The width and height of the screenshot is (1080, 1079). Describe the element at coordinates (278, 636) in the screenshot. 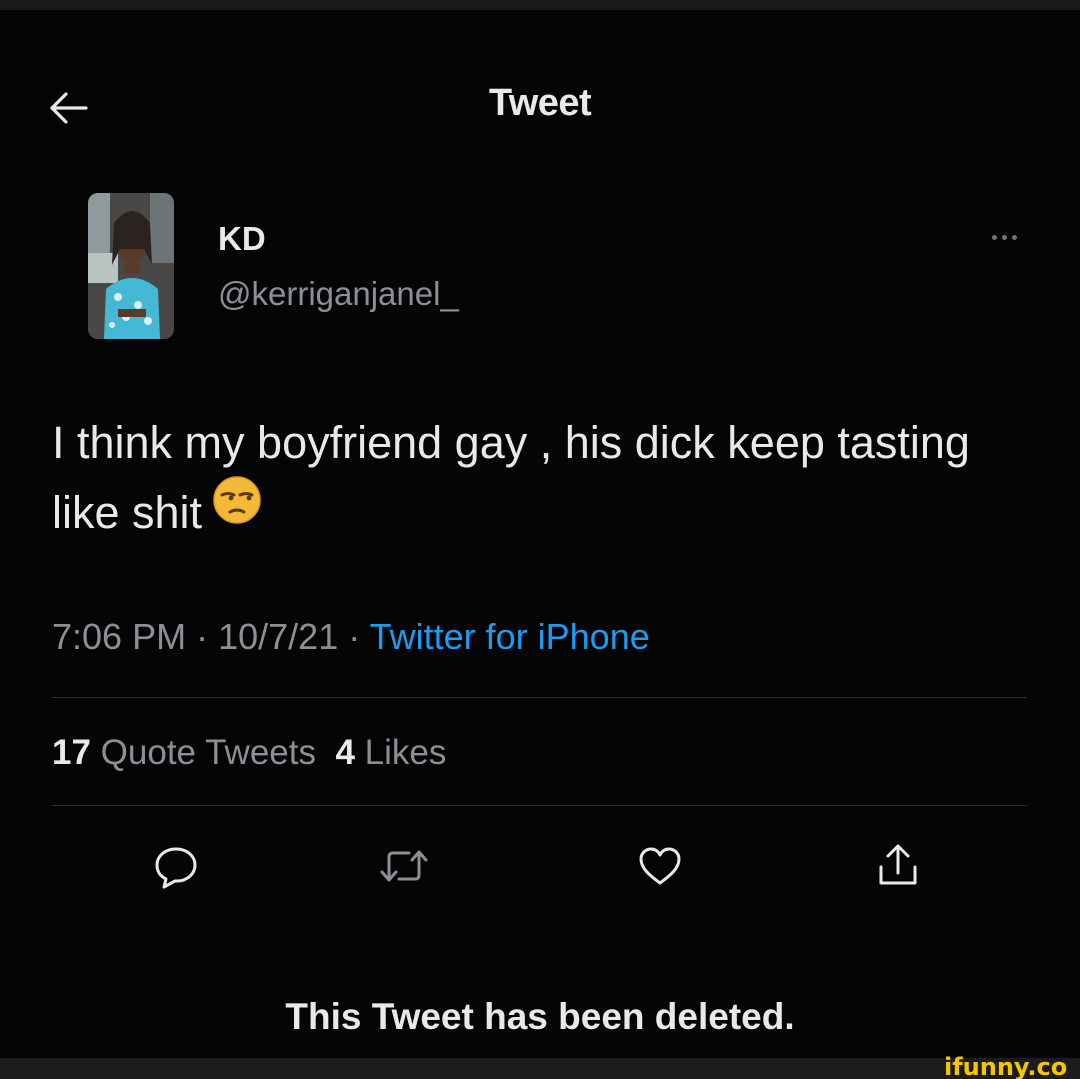

I see `tweet-date: 10/7/21` at that location.